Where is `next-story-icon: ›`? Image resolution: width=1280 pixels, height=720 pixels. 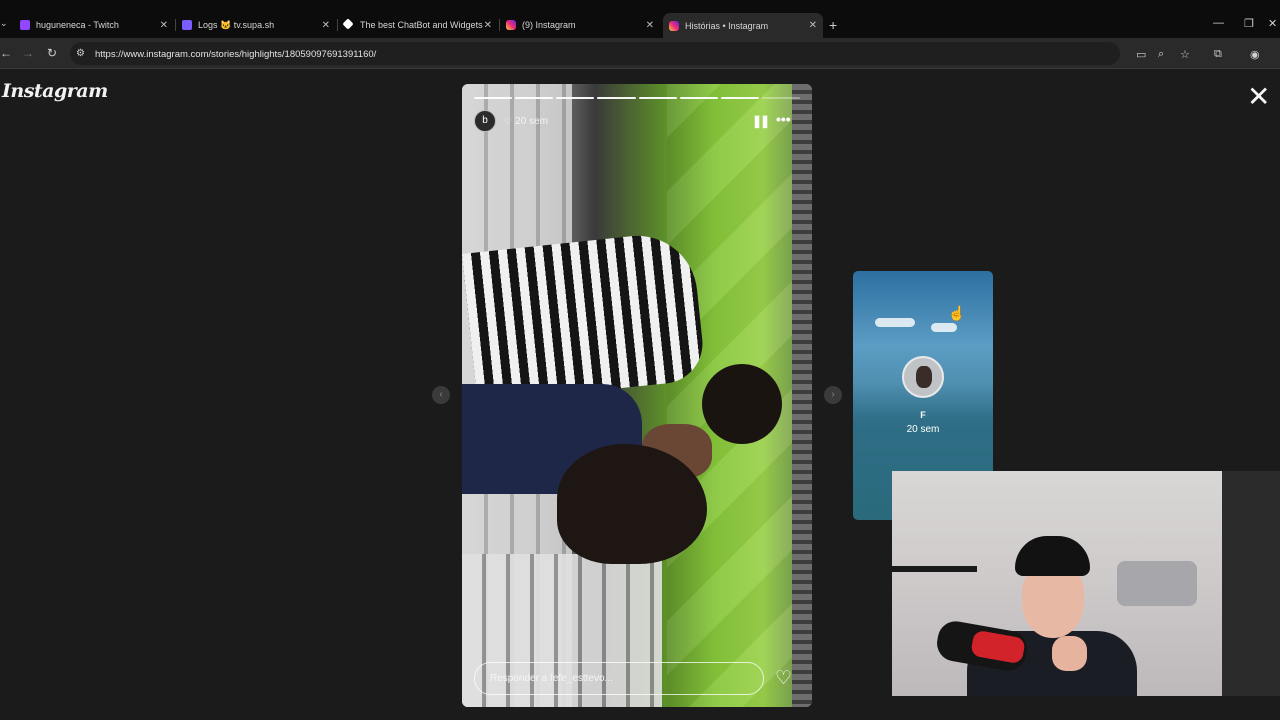 next-story-icon: › is located at coordinates (833, 395).